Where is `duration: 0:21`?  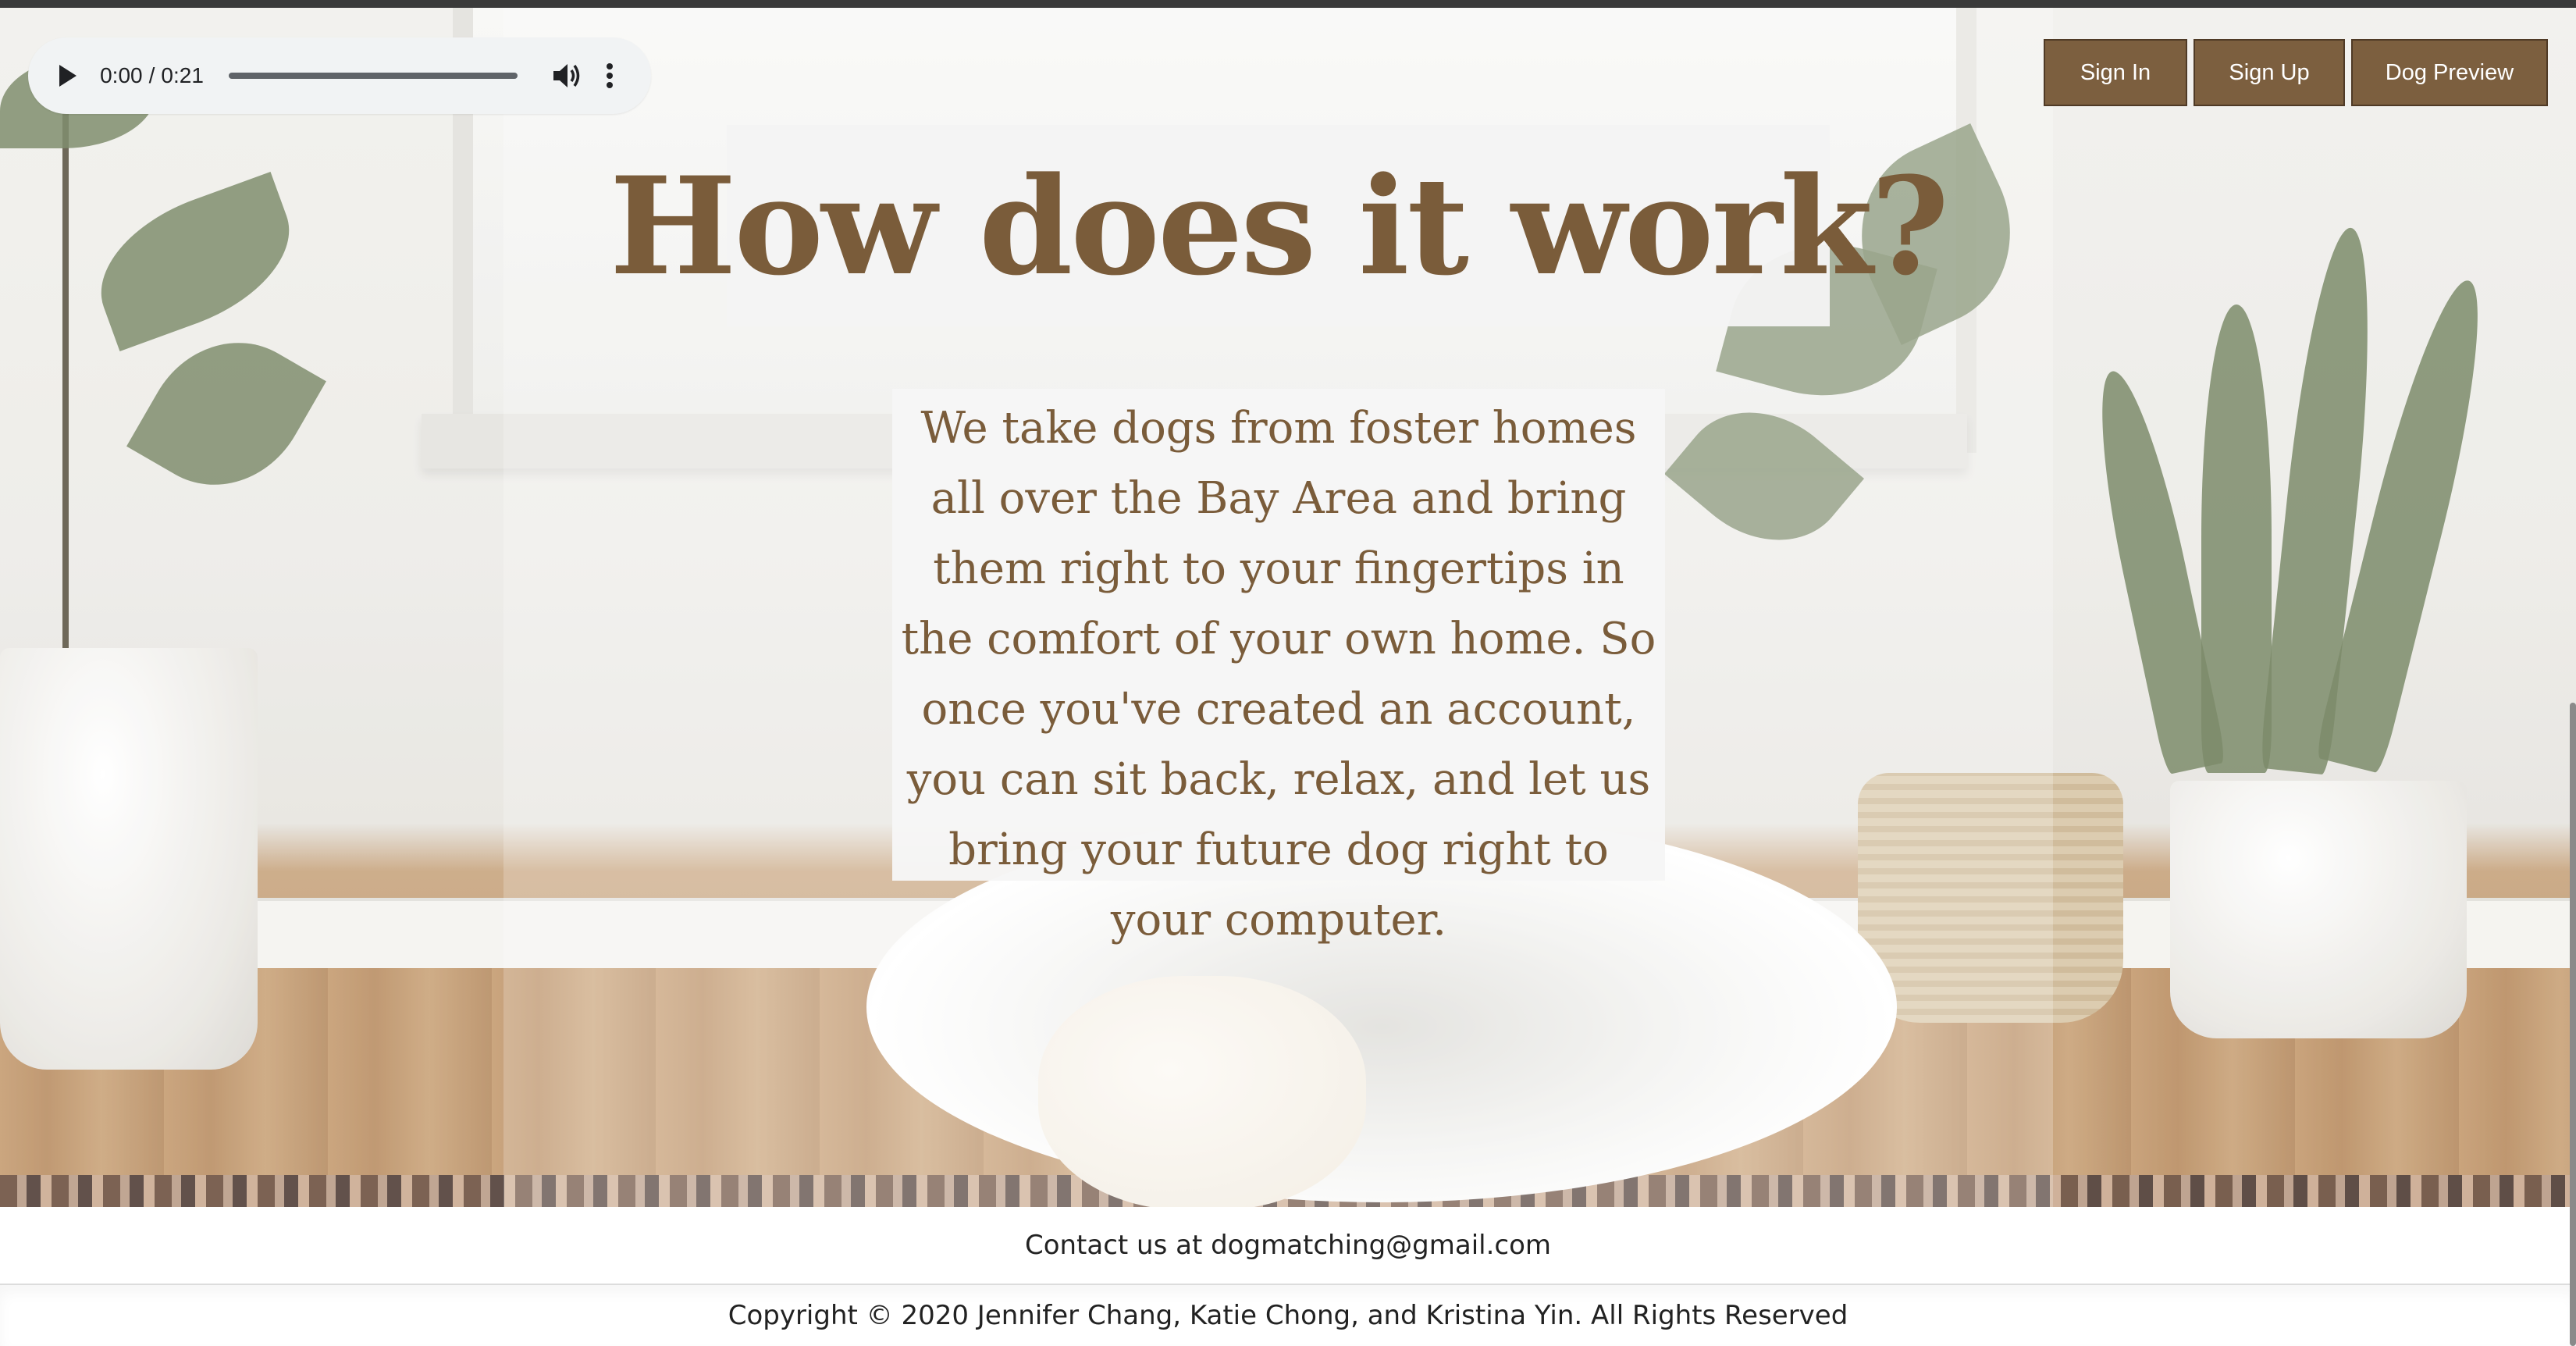
duration: 0:21 is located at coordinates (182, 75).